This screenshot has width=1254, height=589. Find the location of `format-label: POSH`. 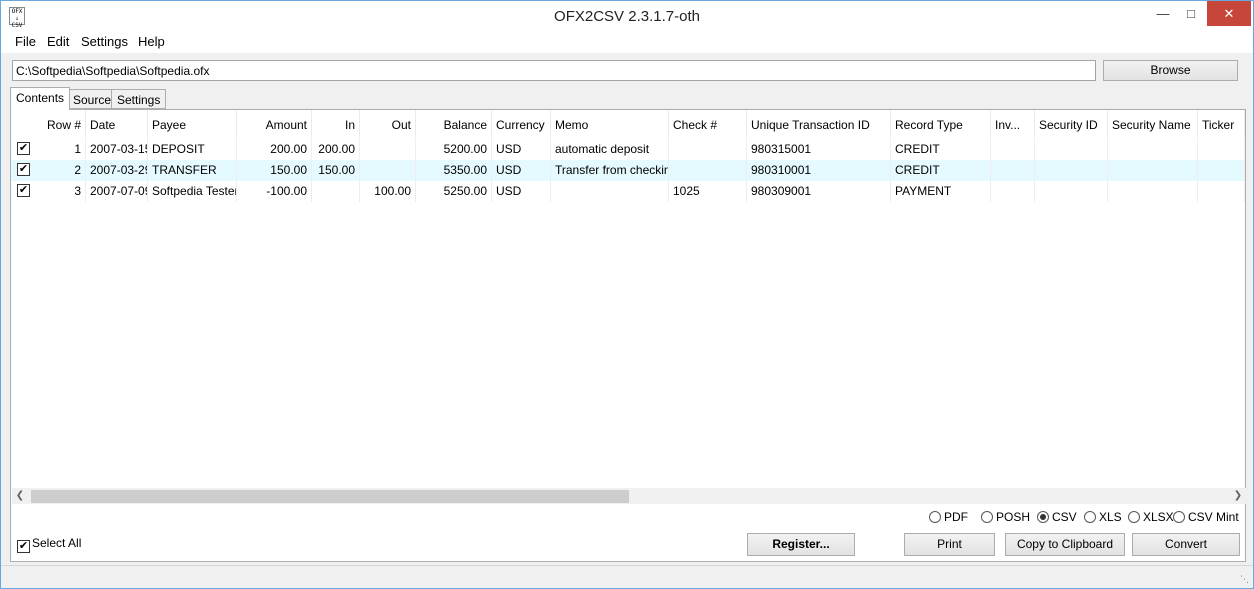

format-label: POSH is located at coordinates (1013, 517).